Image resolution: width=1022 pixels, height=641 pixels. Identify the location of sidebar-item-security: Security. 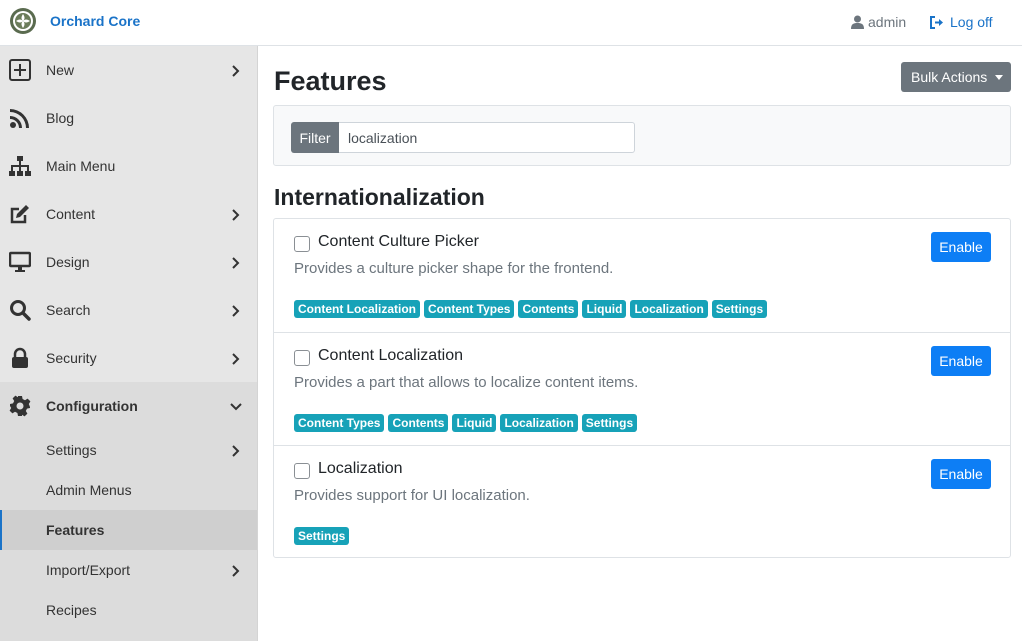
(128, 358).